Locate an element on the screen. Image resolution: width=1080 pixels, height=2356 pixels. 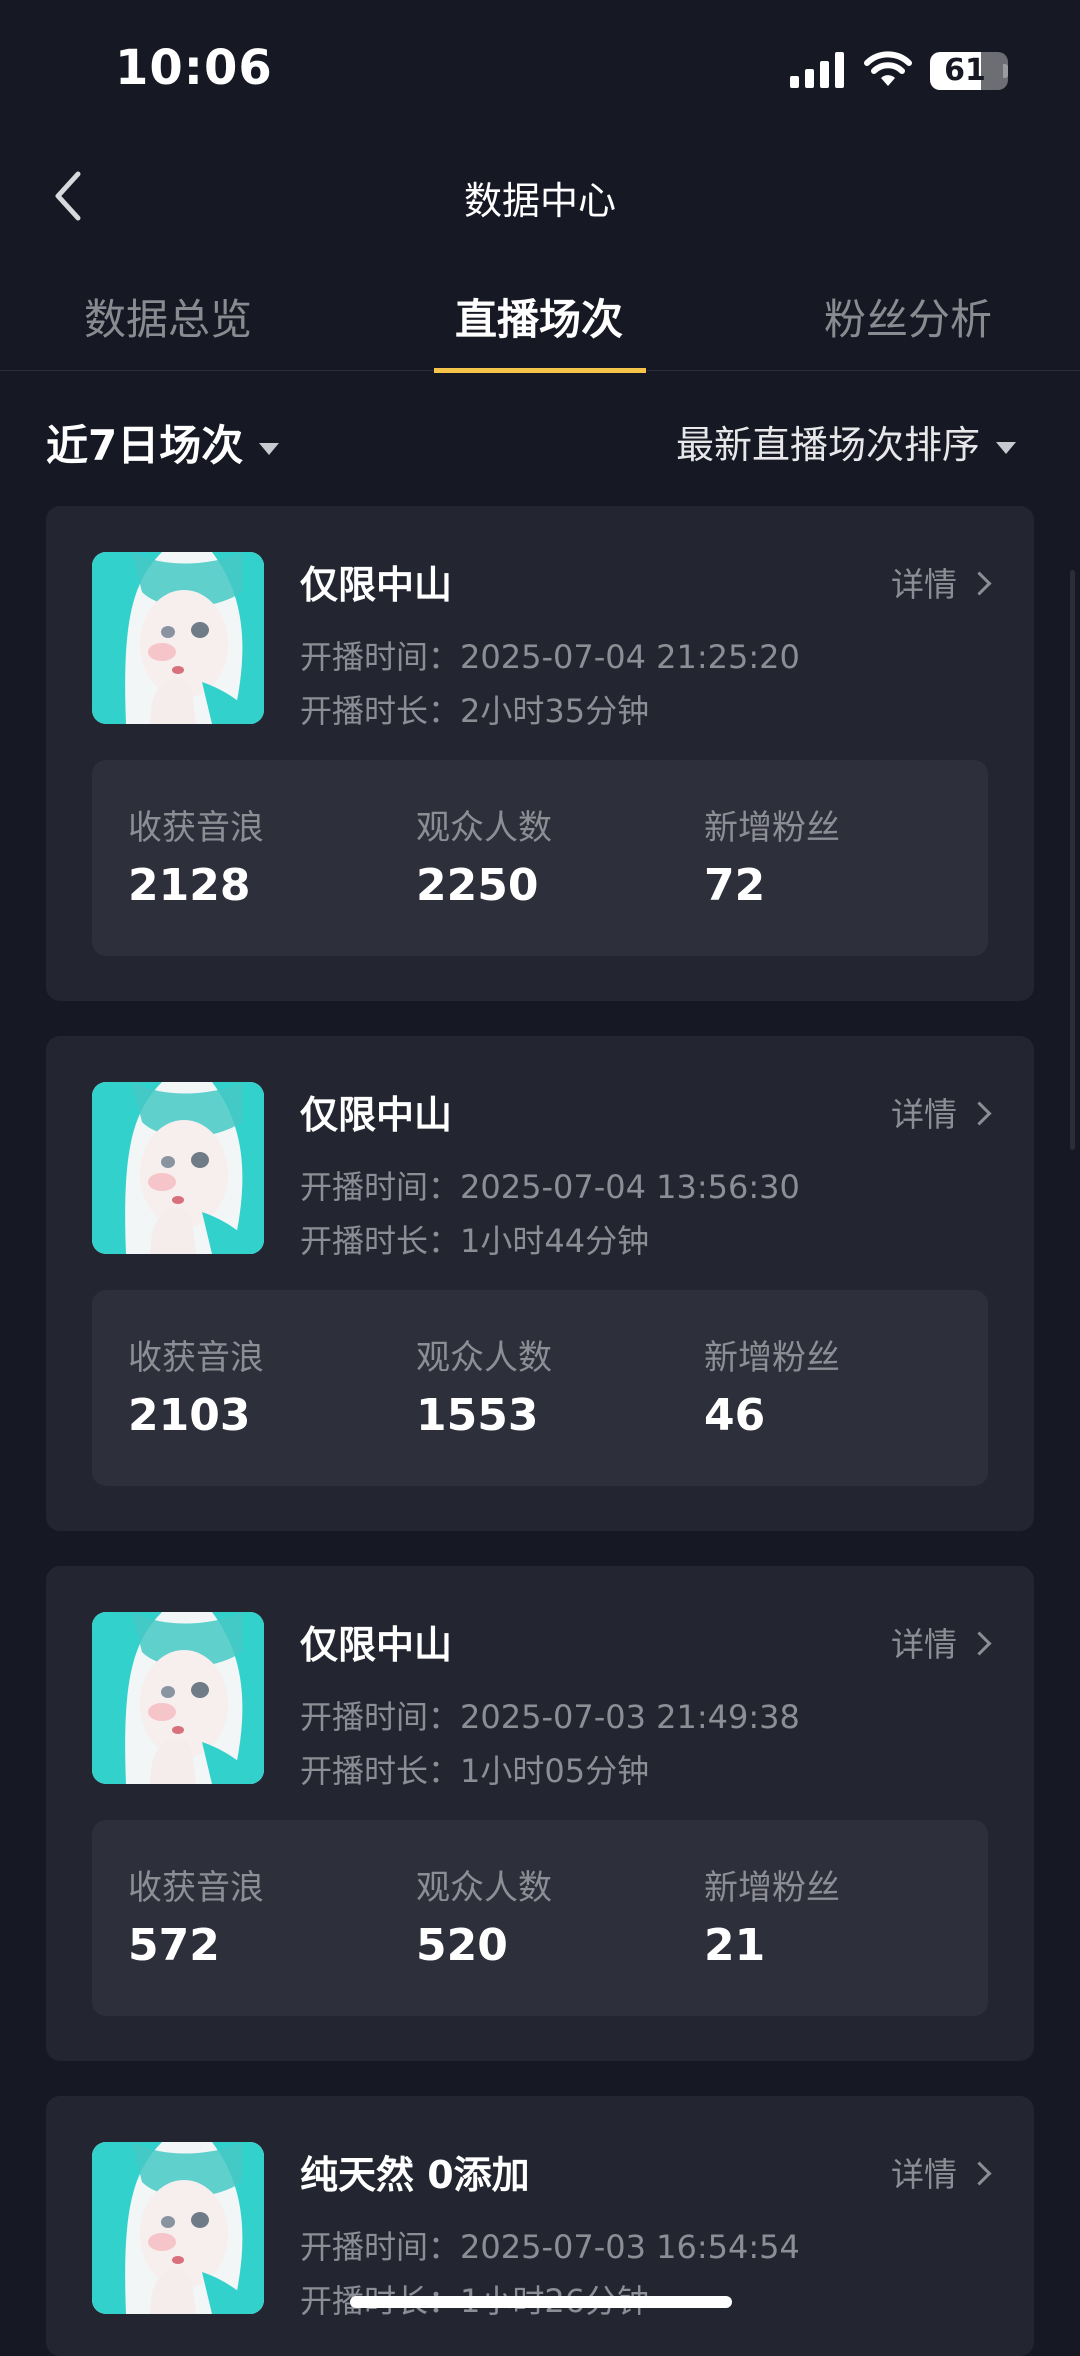
duration: 开播时长：2小时35分钟 is located at coordinates (475, 711).